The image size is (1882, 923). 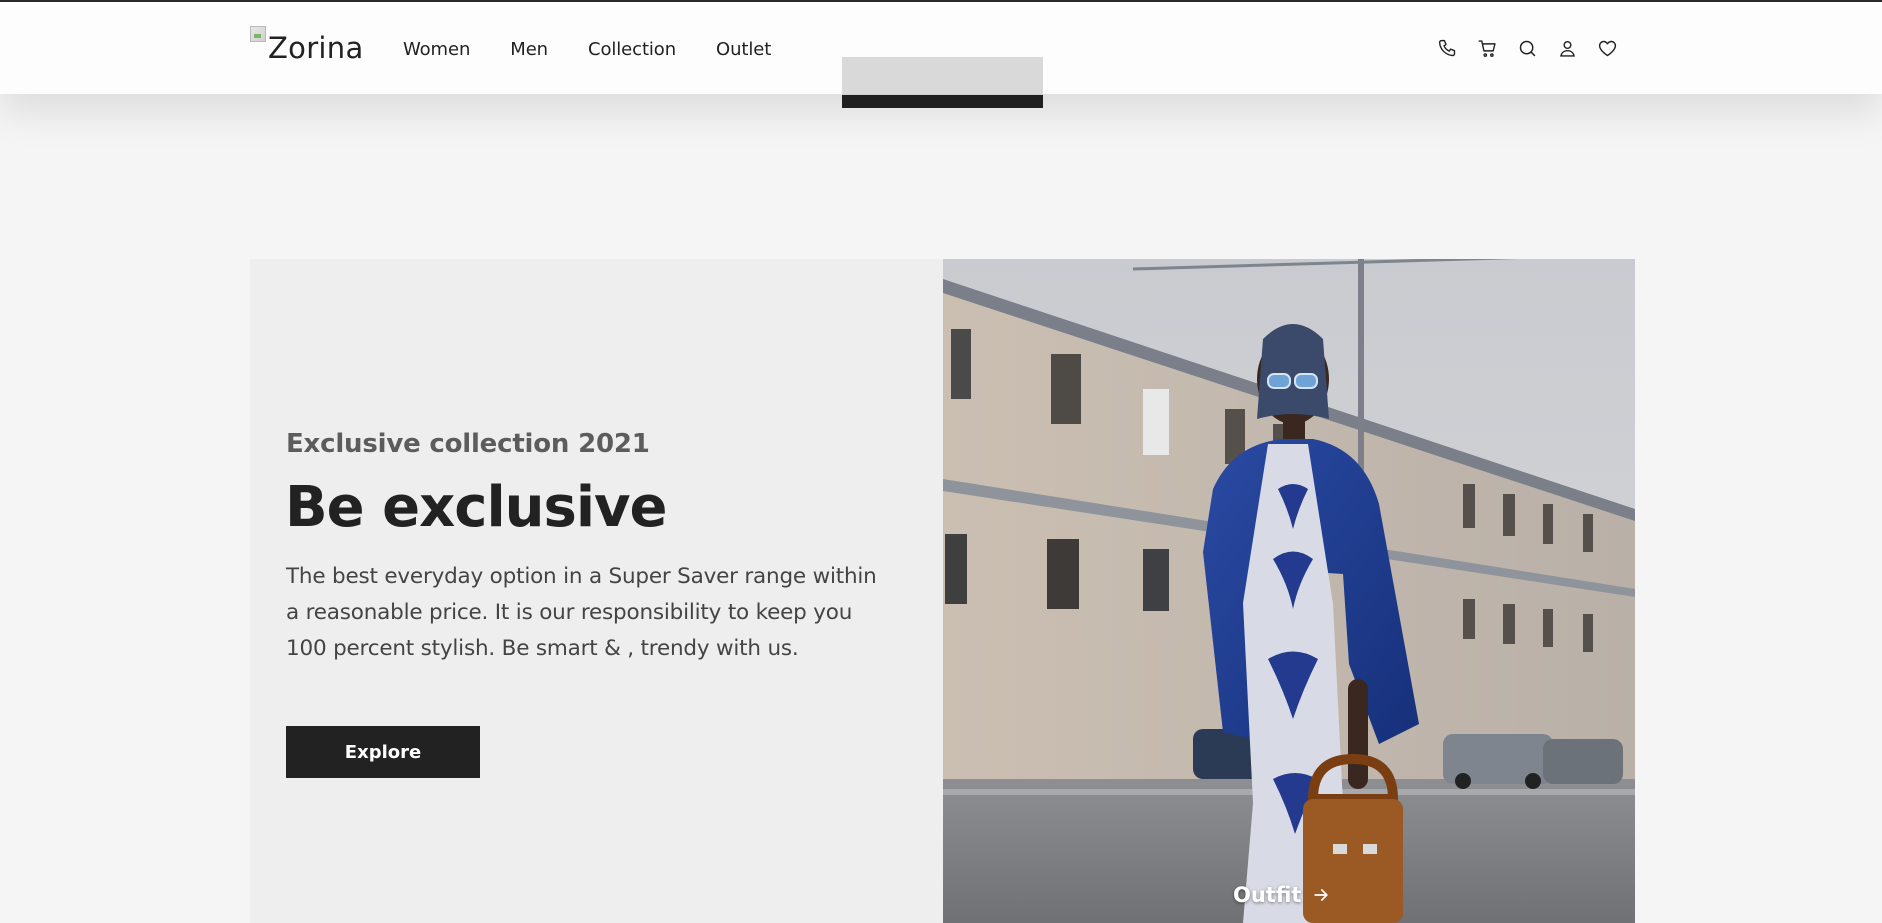 I want to click on nav-item-collection: Collection, so click(x=632, y=49).